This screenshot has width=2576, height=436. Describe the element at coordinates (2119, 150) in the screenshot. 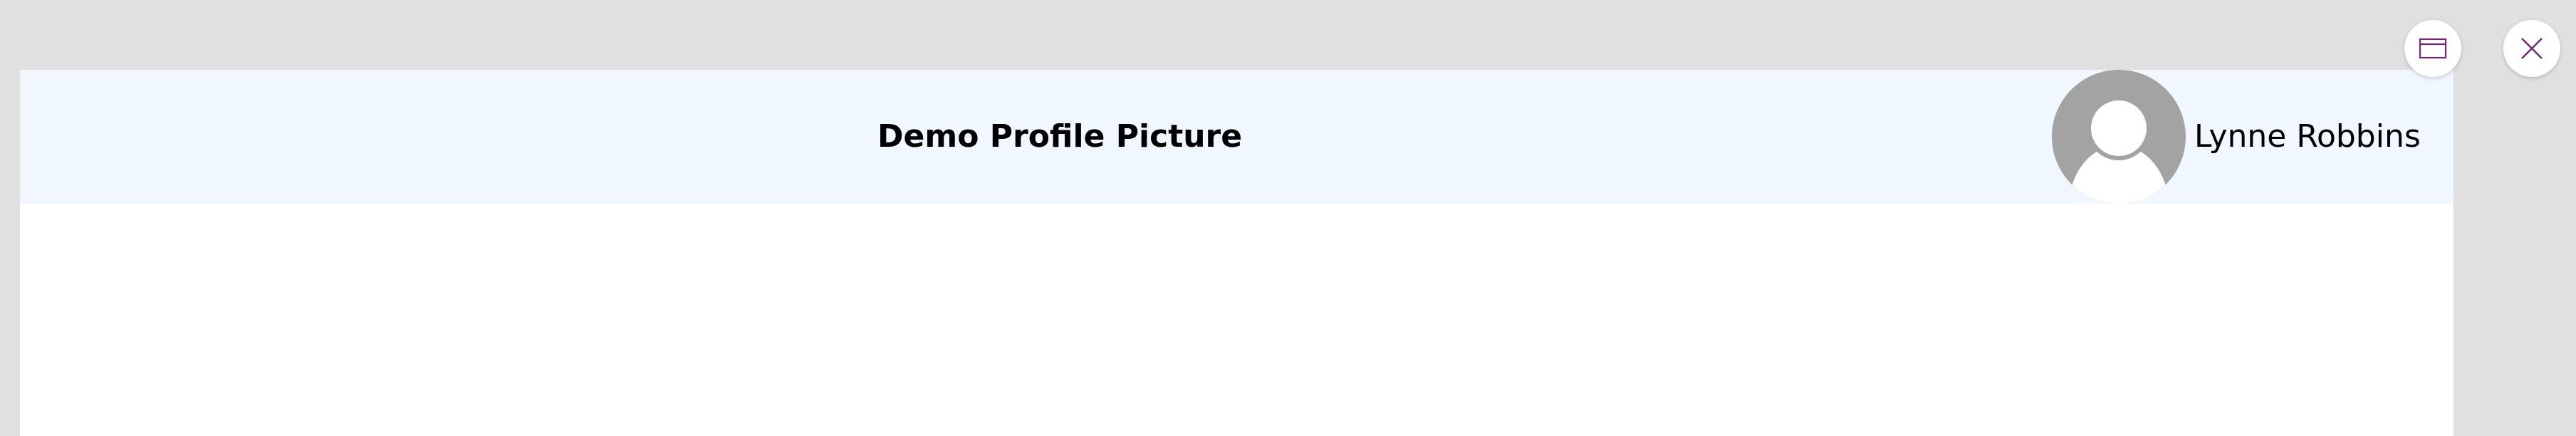

I see `person-placeholder-icon` at that location.